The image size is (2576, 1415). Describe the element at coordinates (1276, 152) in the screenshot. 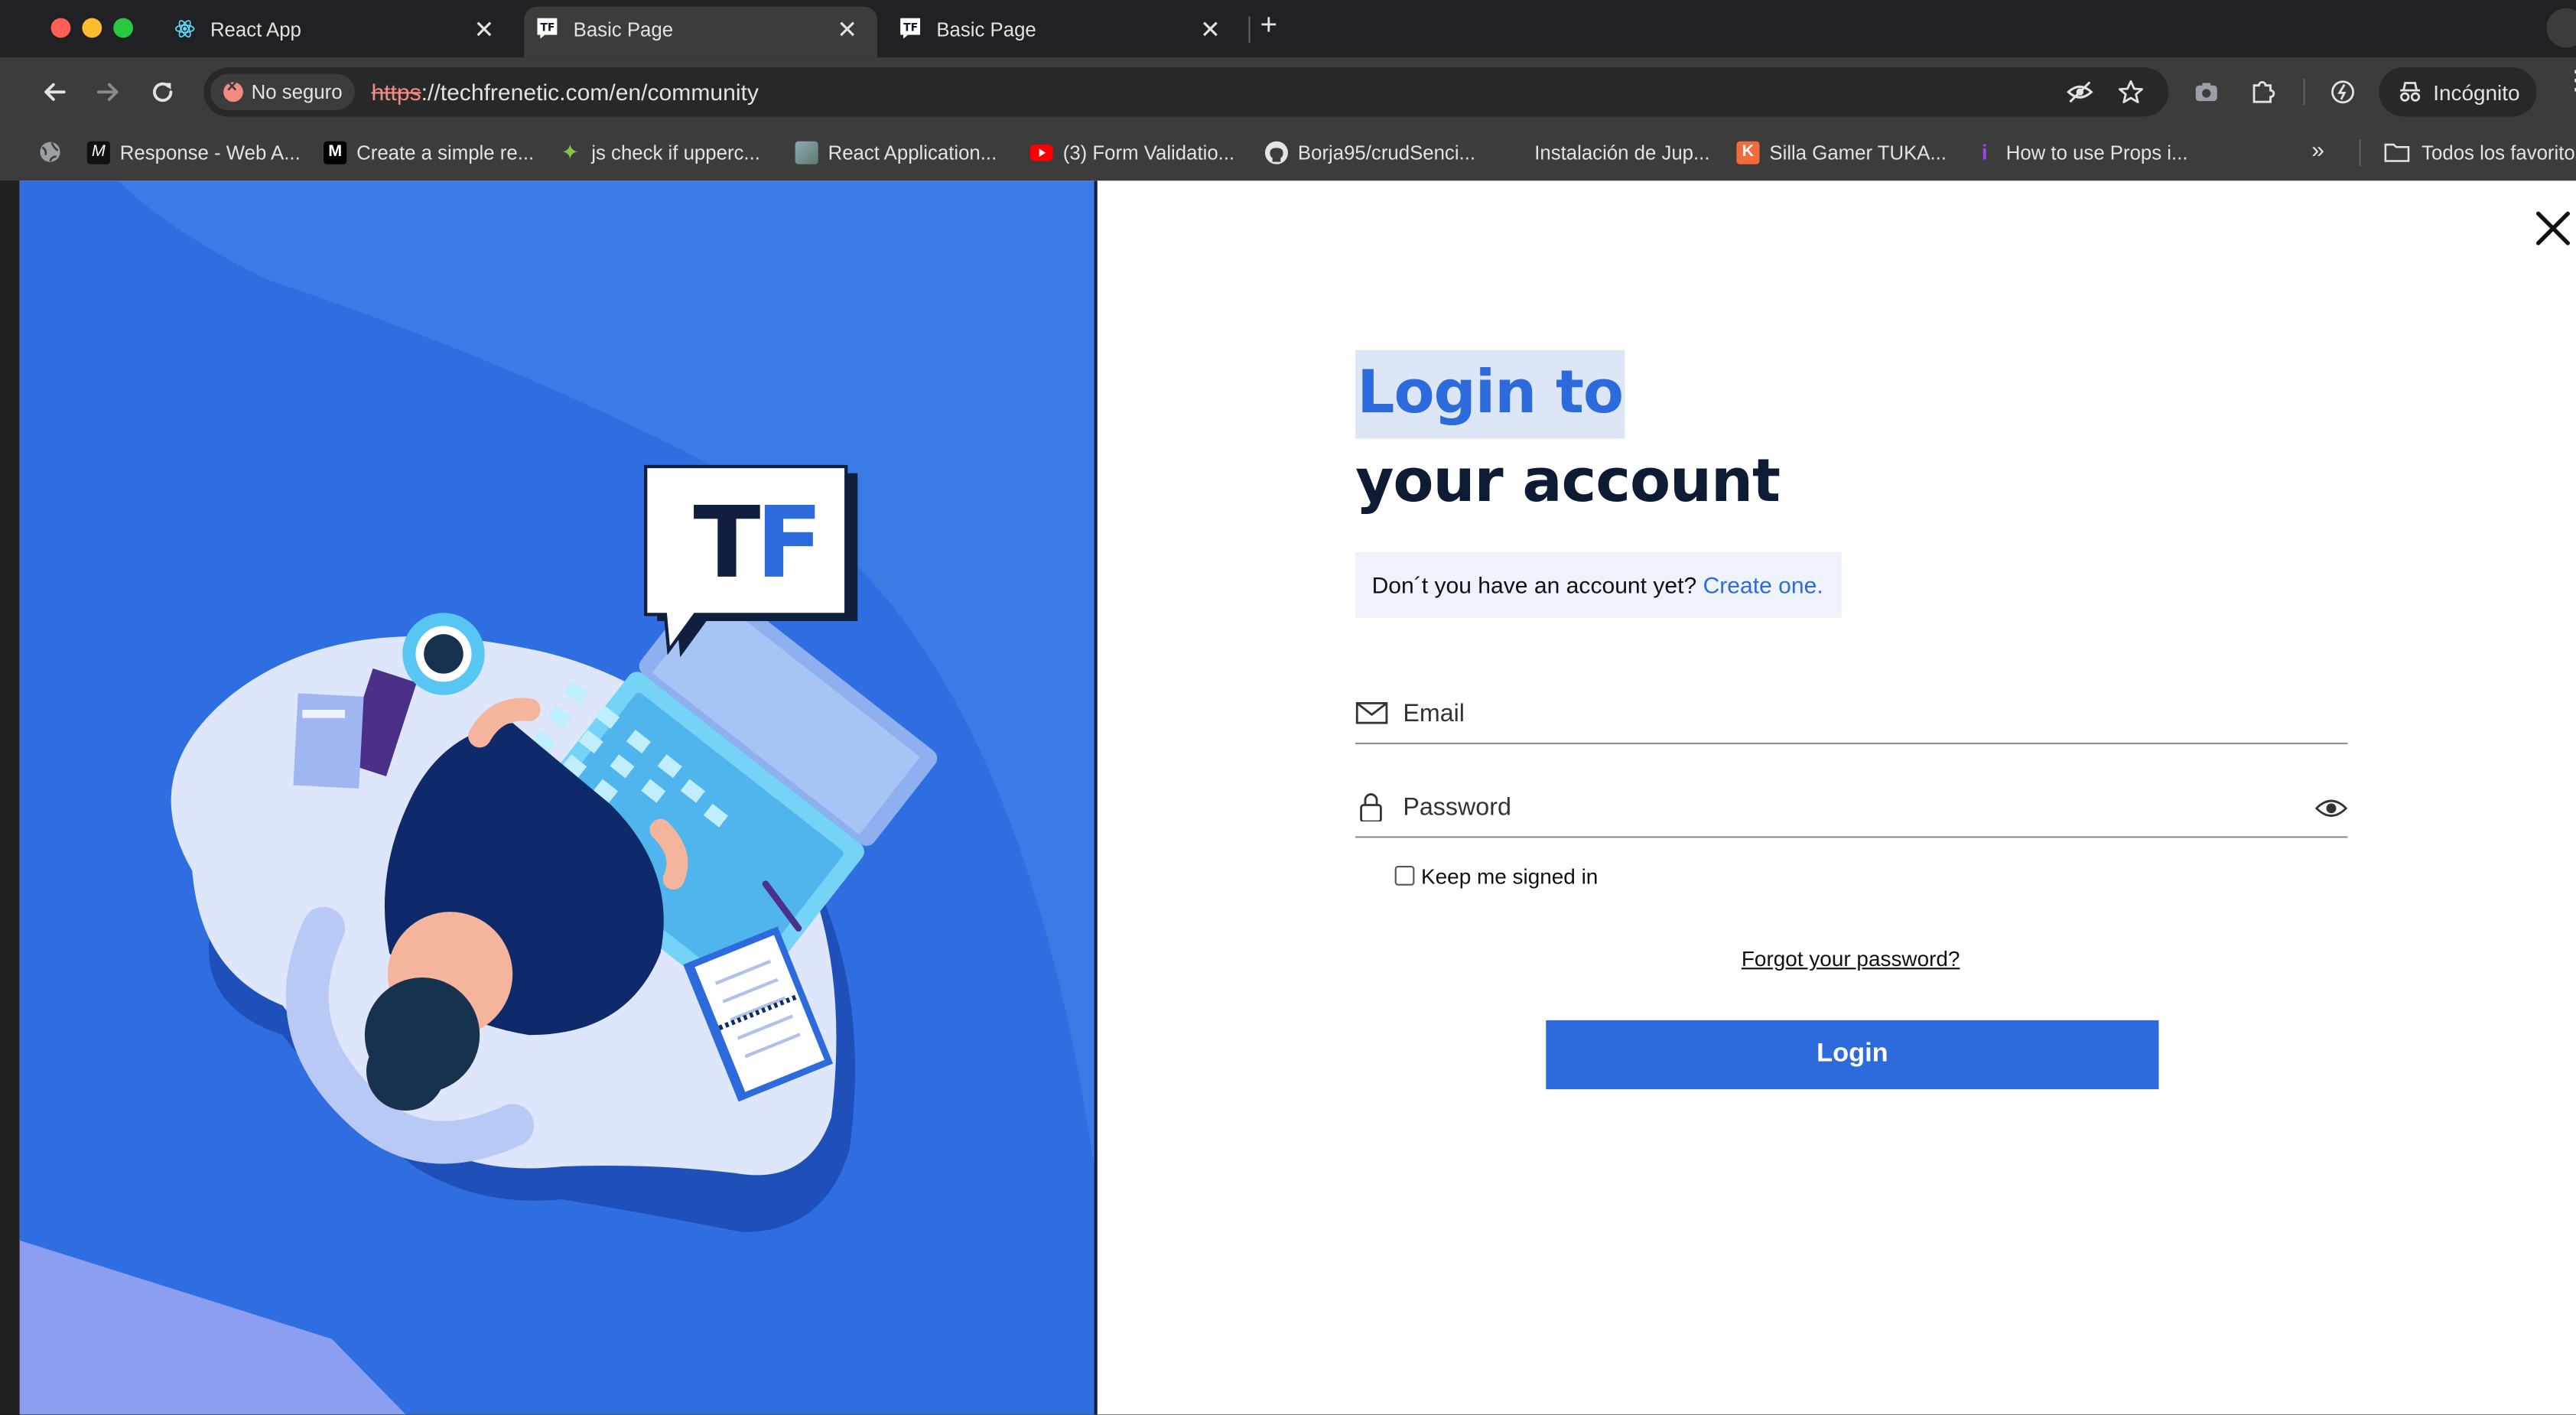

I see `github-icon` at that location.